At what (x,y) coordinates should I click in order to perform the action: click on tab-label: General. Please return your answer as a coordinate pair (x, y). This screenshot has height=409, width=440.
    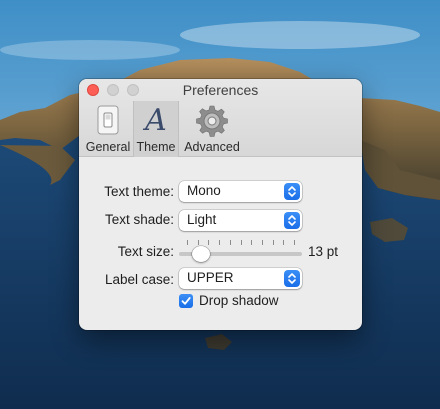
    Looking at the image, I should click on (108, 147).